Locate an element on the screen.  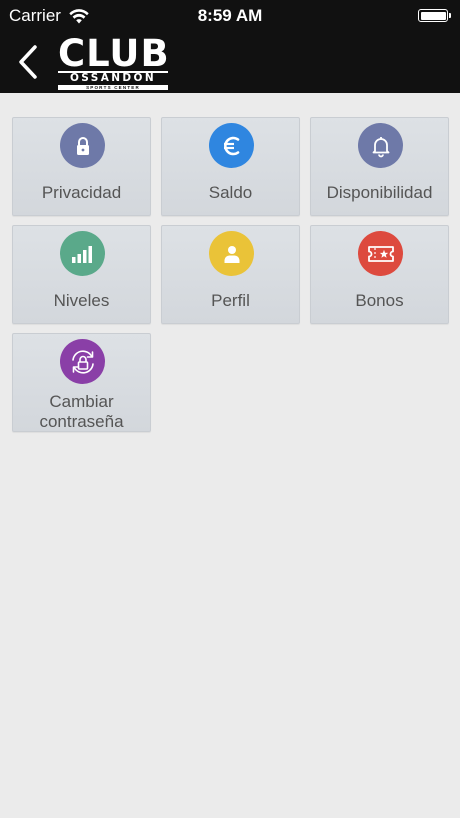
tile-label: Niveles is located at coordinates (81, 300).